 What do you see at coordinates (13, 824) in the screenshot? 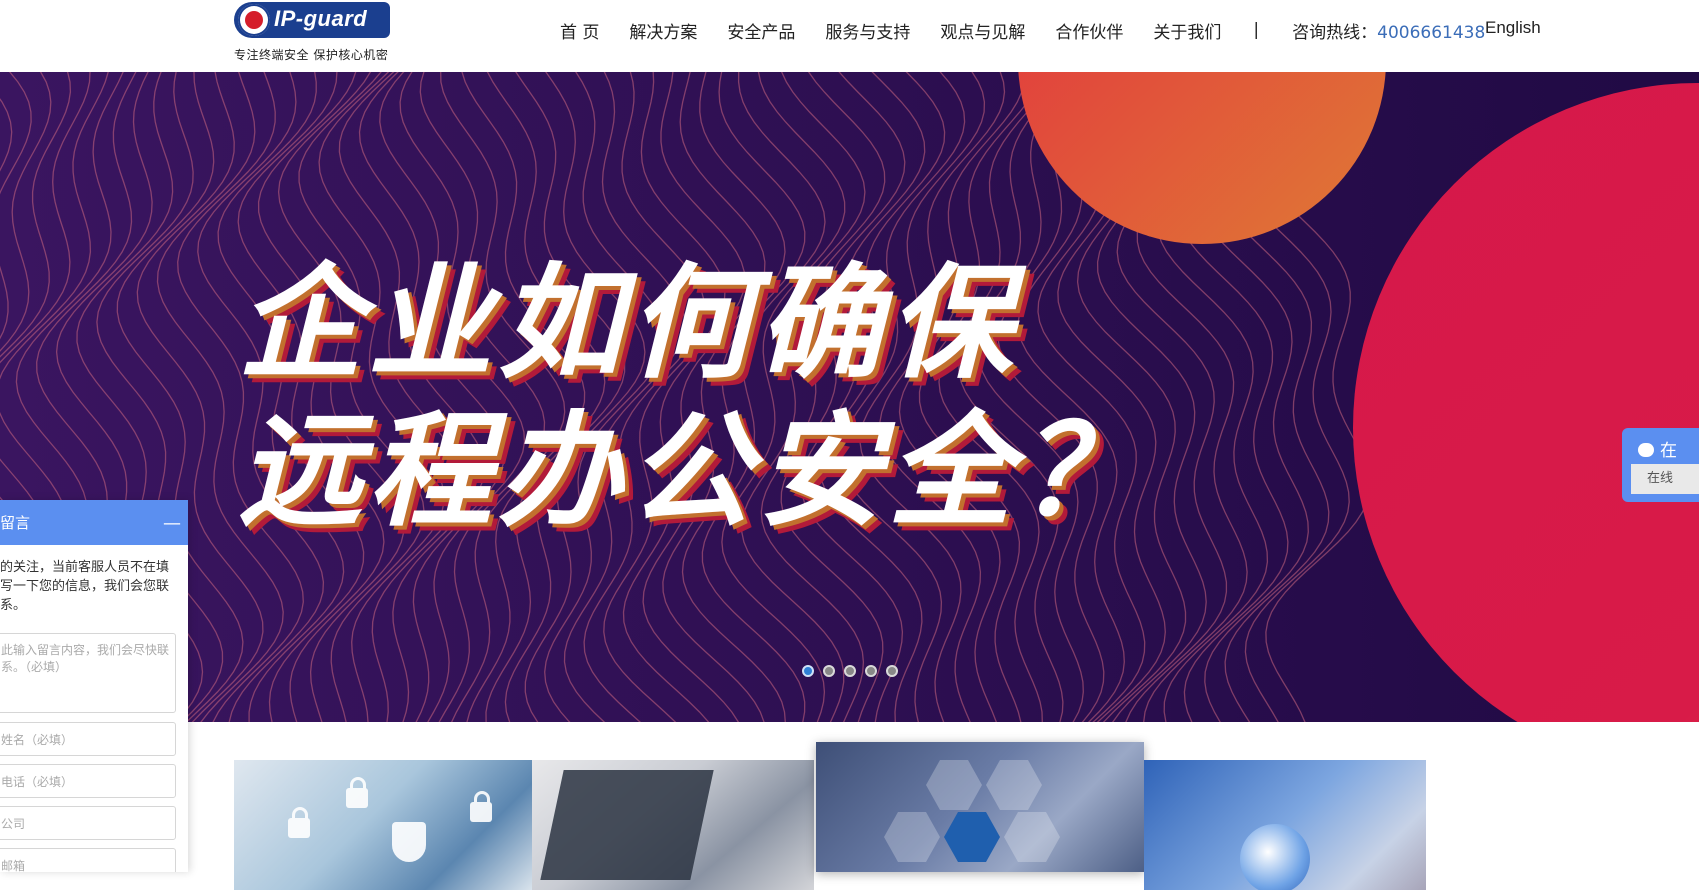
I see `company-placeholder: 公司` at bounding box center [13, 824].